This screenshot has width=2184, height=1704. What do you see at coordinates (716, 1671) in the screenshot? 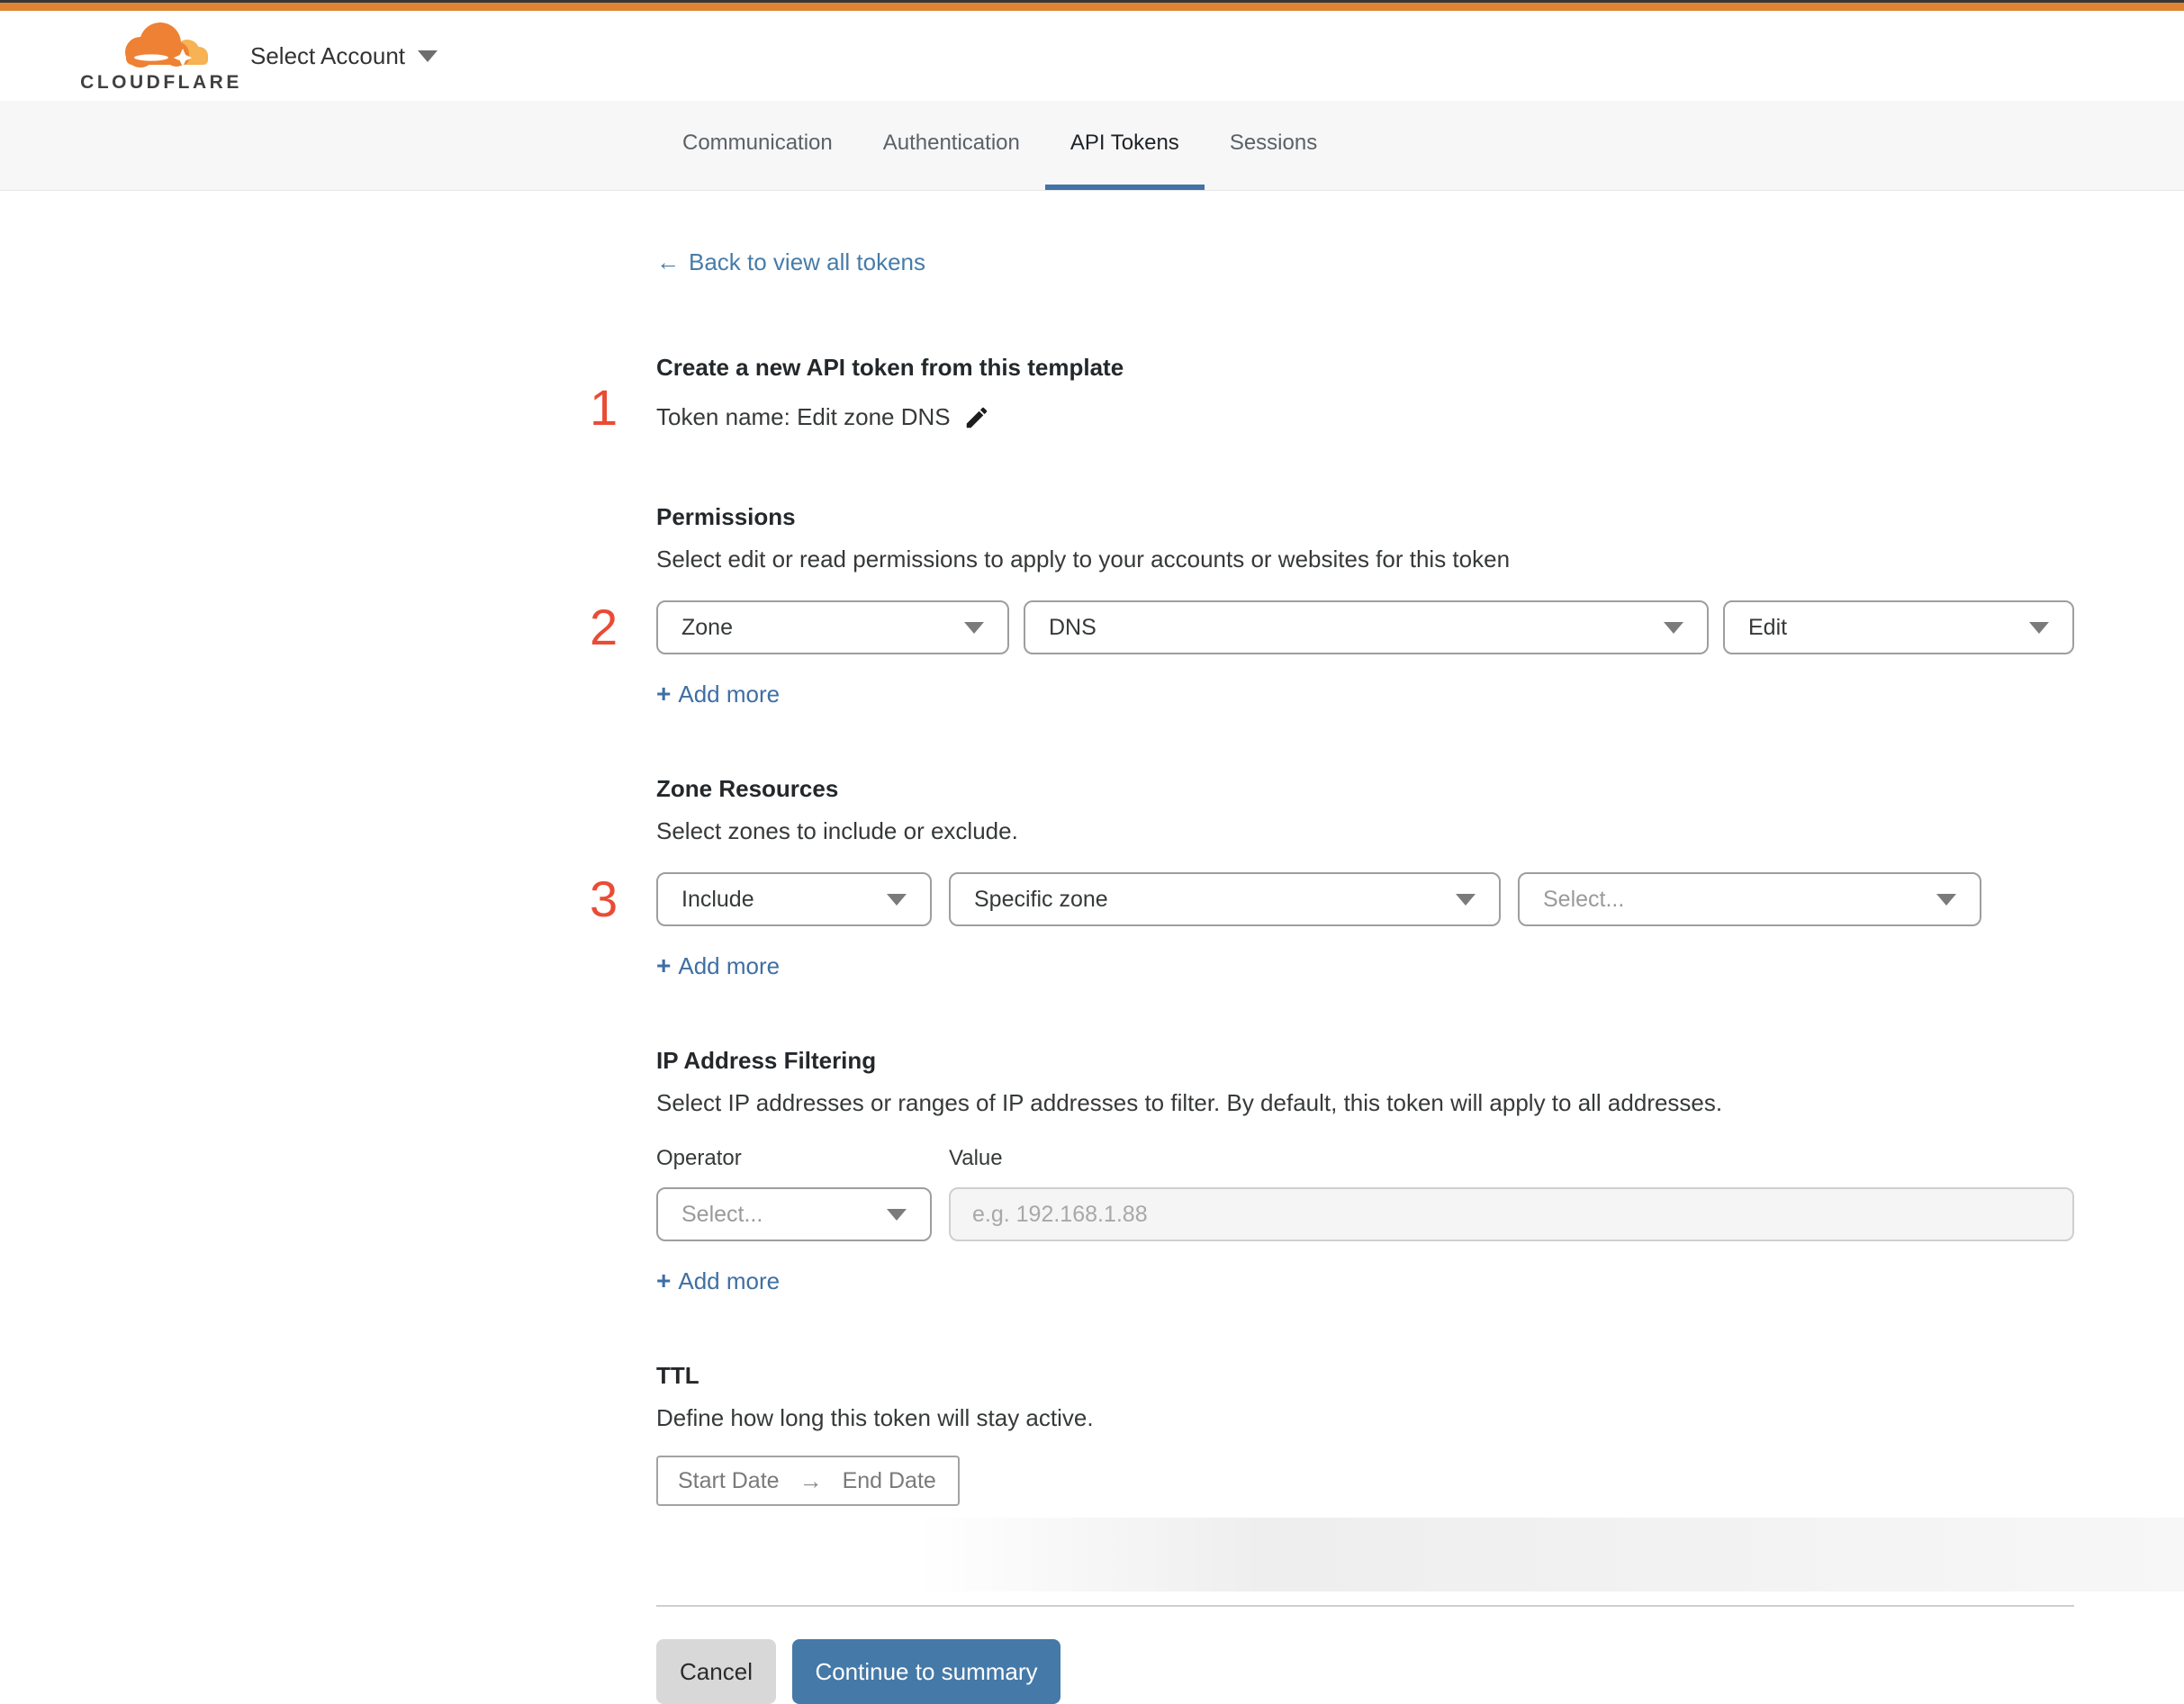
I see `cancel-button: Cancel` at bounding box center [716, 1671].